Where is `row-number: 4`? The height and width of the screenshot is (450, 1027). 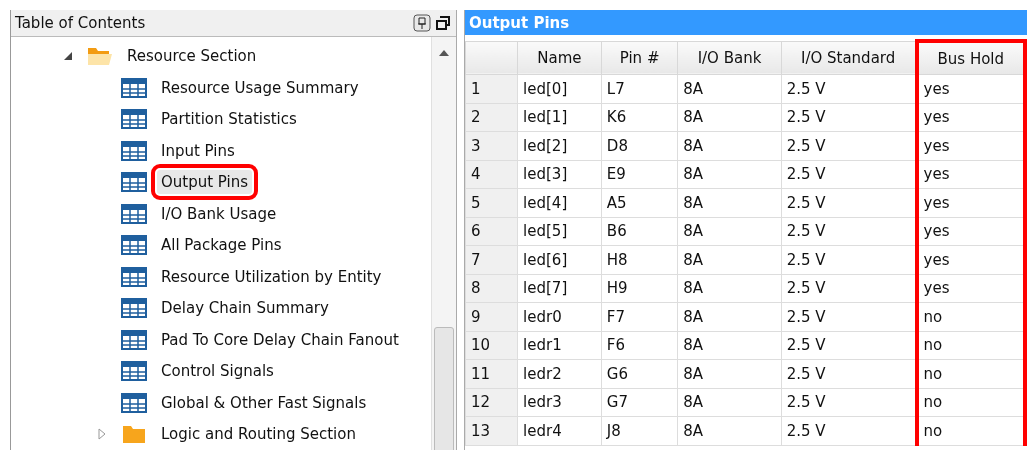
row-number: 4 is located at coordinates (491, 174).